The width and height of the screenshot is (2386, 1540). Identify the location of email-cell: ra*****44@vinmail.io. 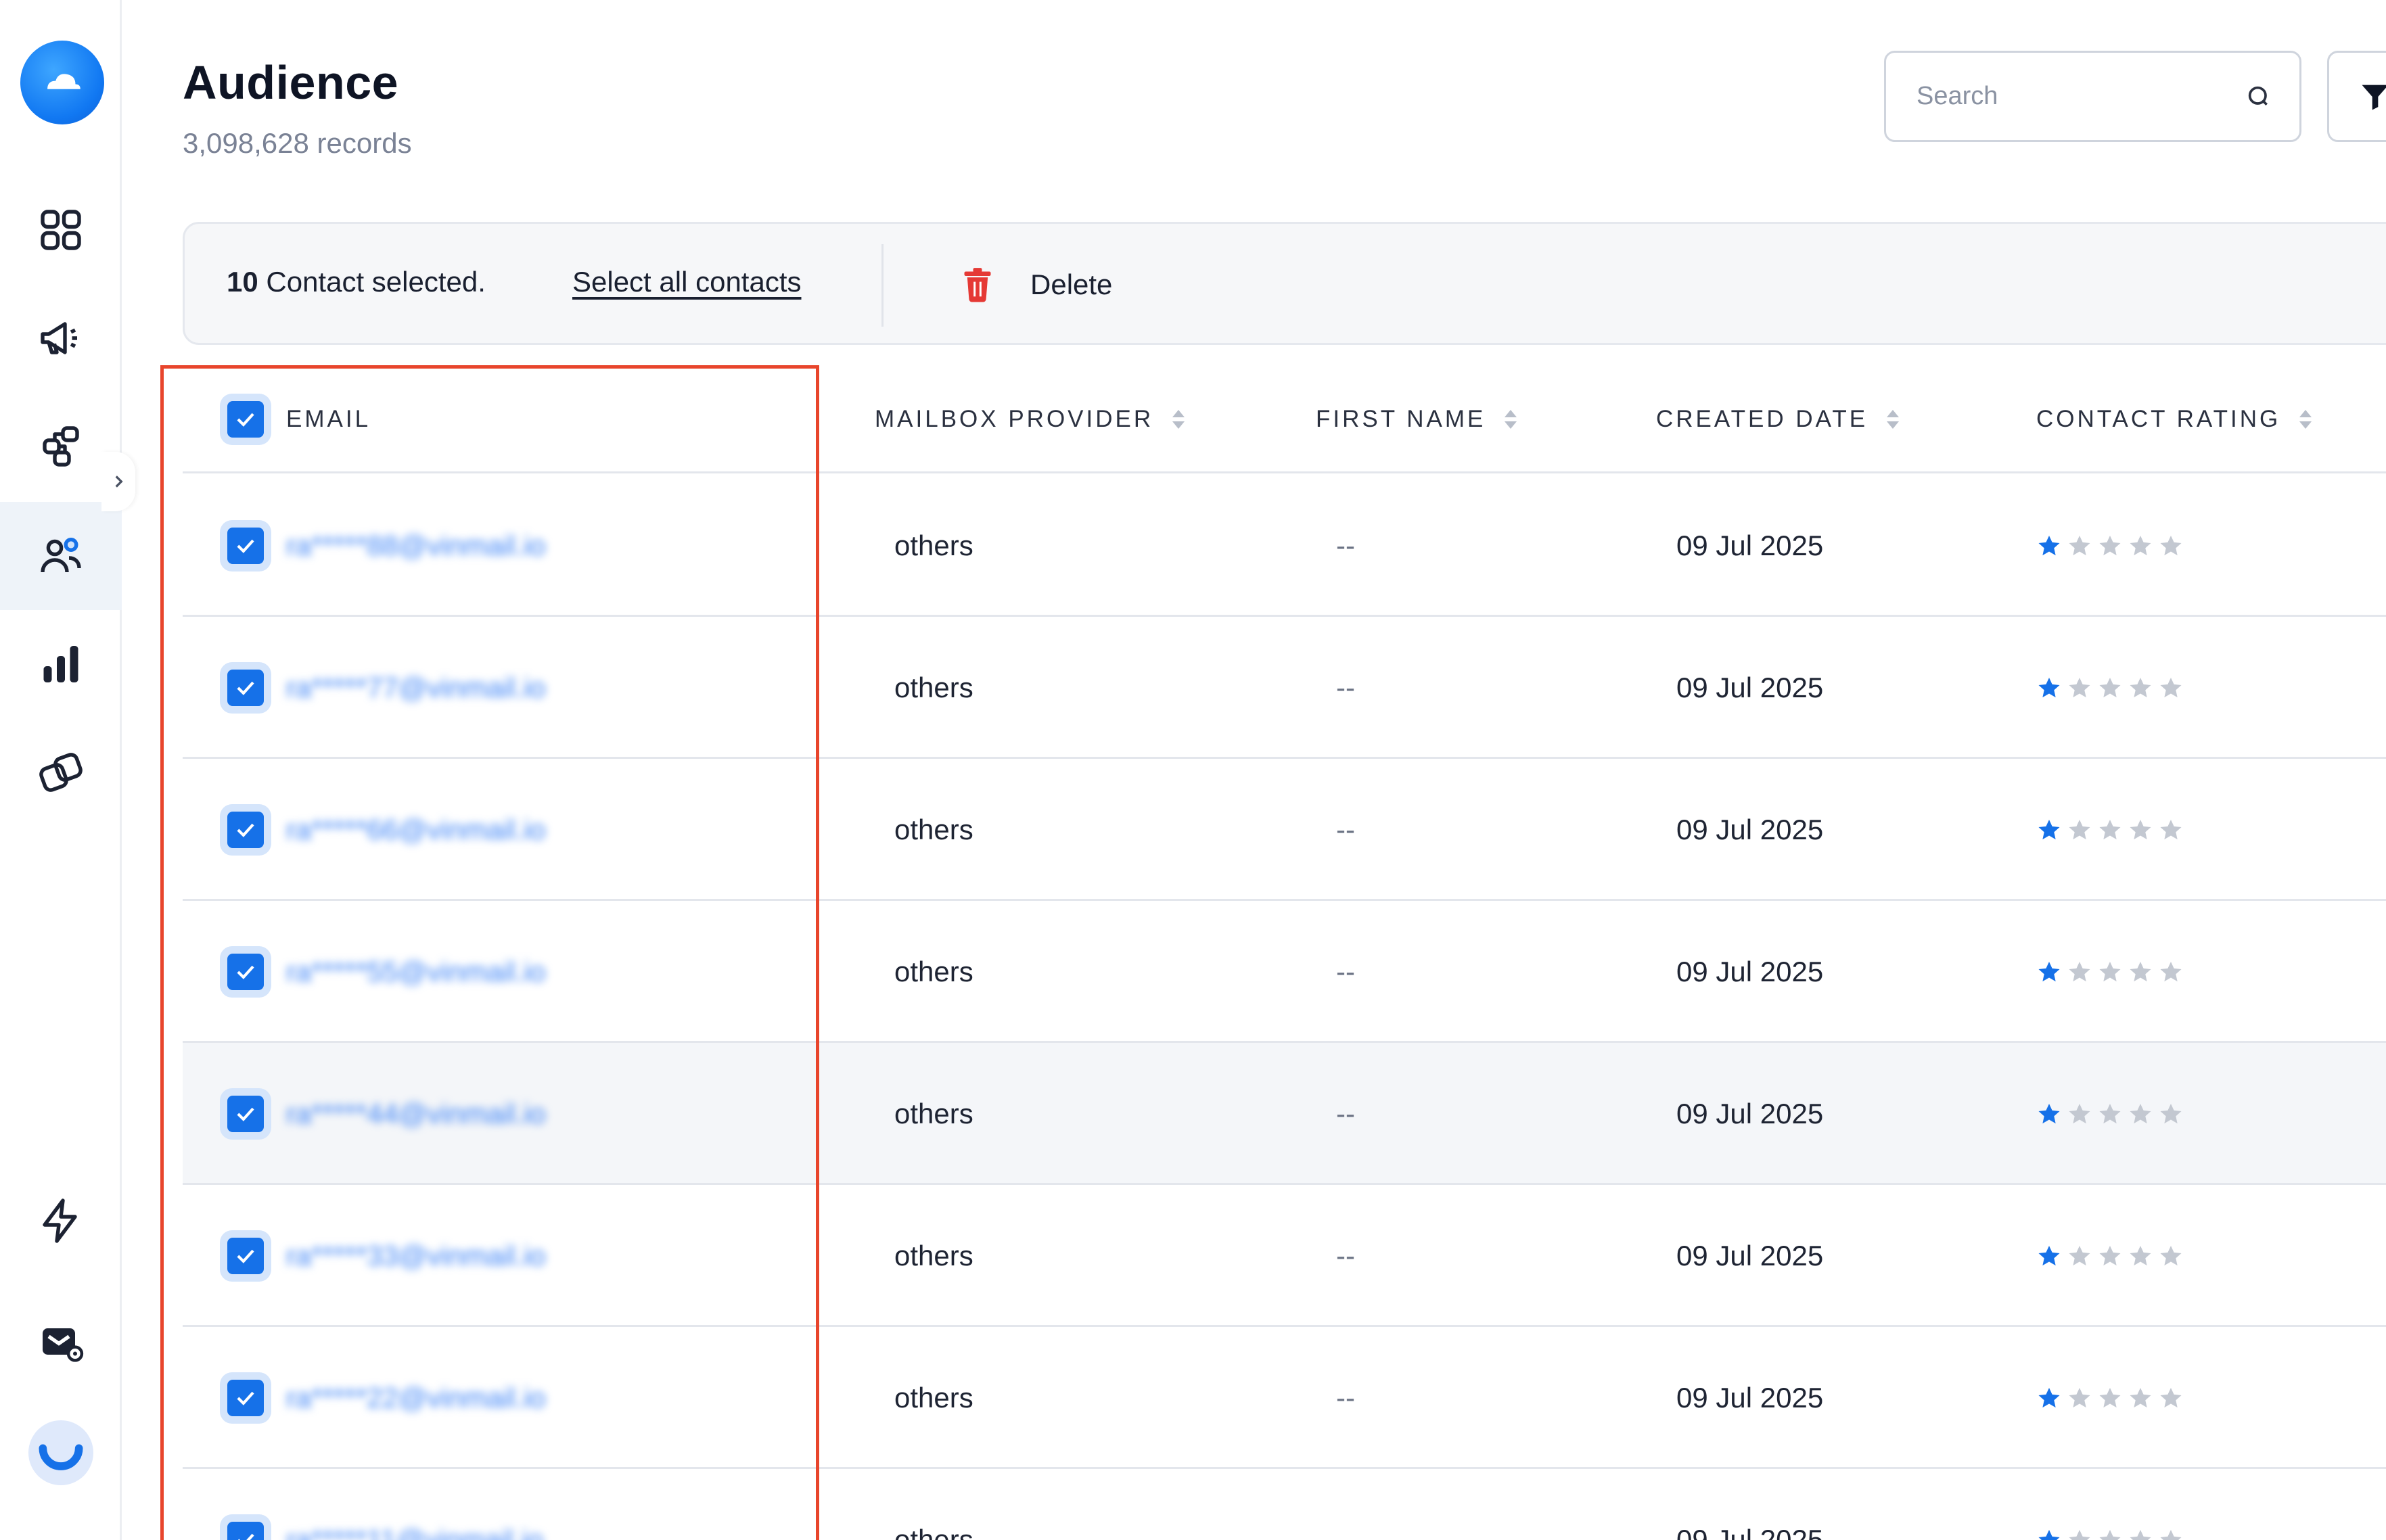
(415, 1114).